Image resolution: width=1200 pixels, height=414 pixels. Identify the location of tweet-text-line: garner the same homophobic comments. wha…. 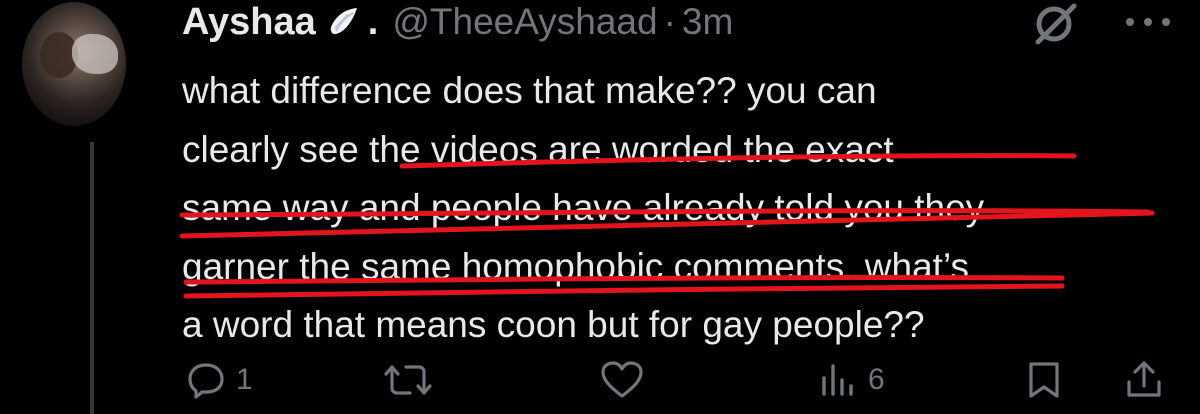
(575, 266).